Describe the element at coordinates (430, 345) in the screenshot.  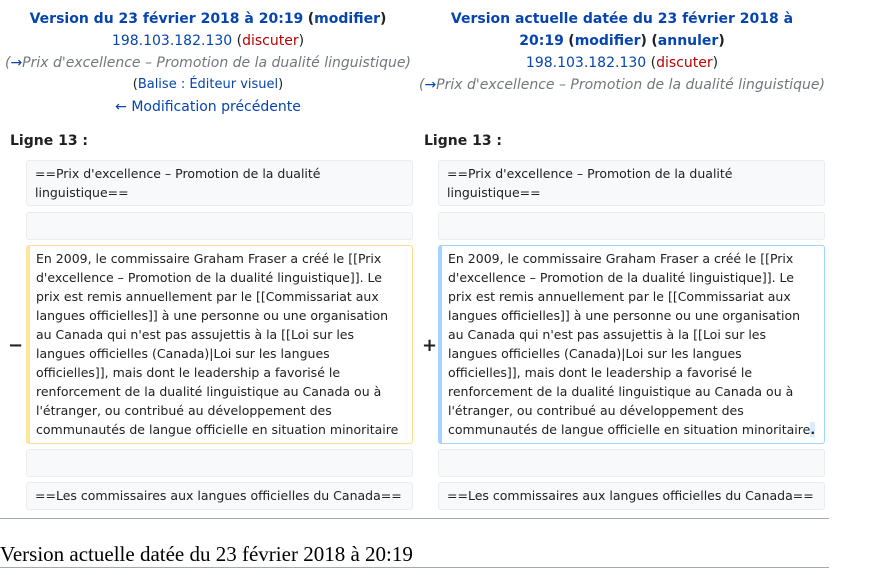
I see `added-line-marker: +` at that location.